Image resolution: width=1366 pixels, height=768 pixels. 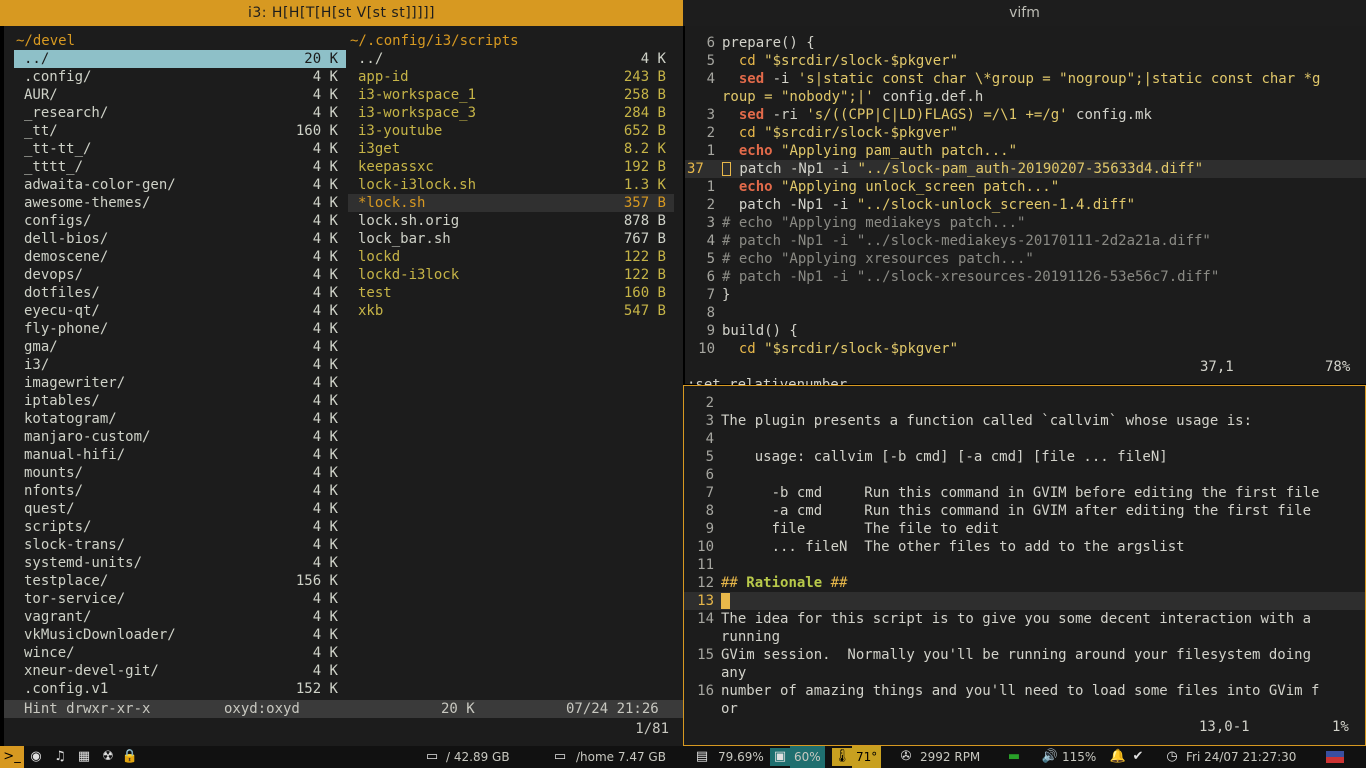 What do you see at coordinates (180, 617) in the screenshot?
I see `file-row: vagrant/4 K` at bounding box center [180, 617].